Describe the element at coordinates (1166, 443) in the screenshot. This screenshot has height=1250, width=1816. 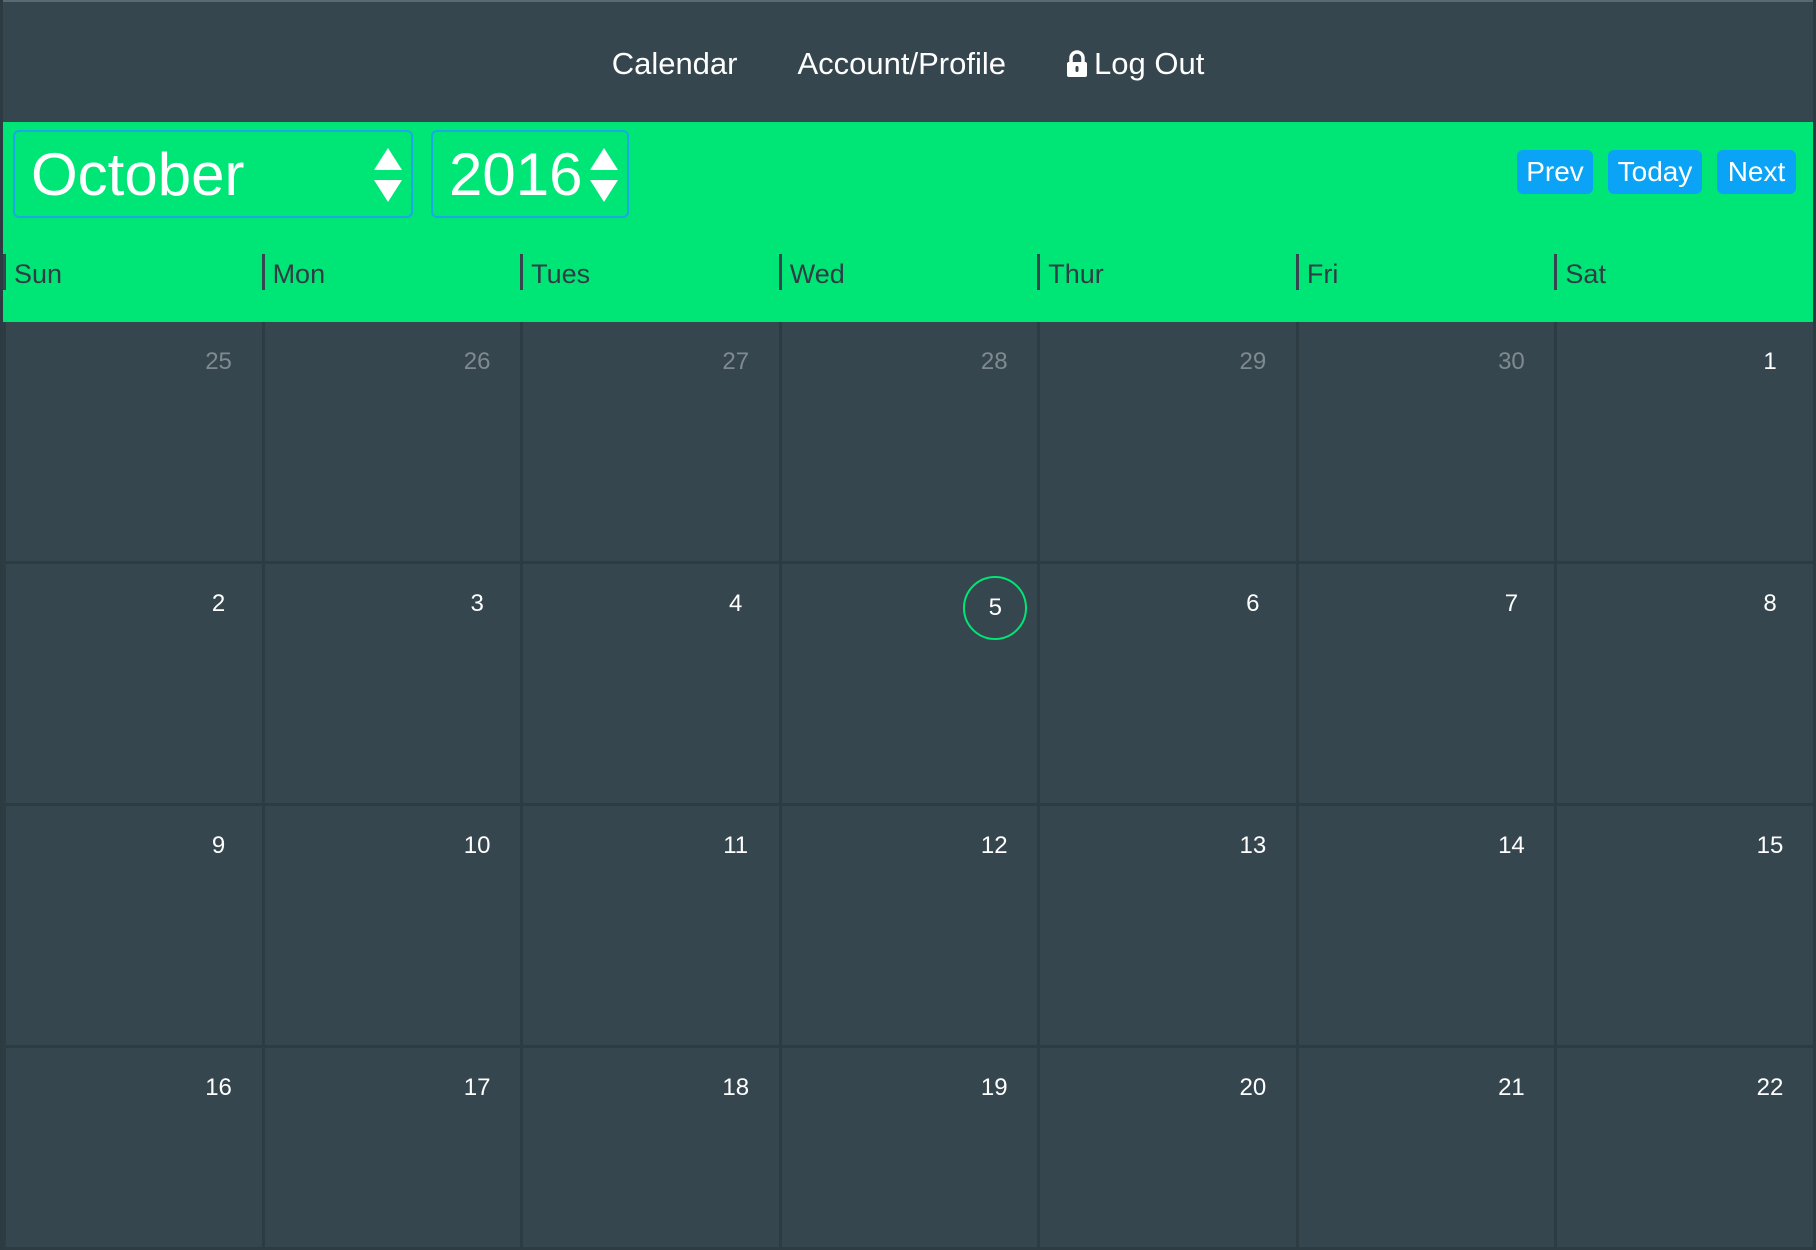
I see `day-cell: 29` at that location.